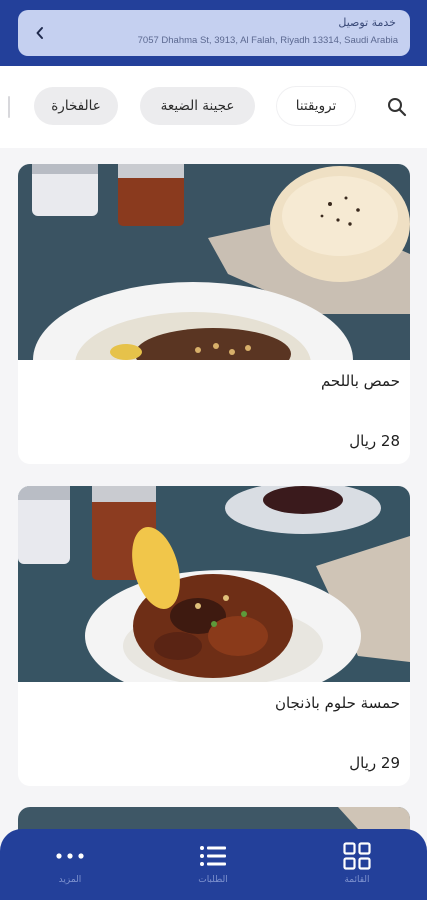 The width and height of the screenshot is (427, 900). What do you see at coordinates (316, 106) in the screenshot?
I see `category-chip-tarwiqatna: ترويقتنا` at bounding box center [316, 106].